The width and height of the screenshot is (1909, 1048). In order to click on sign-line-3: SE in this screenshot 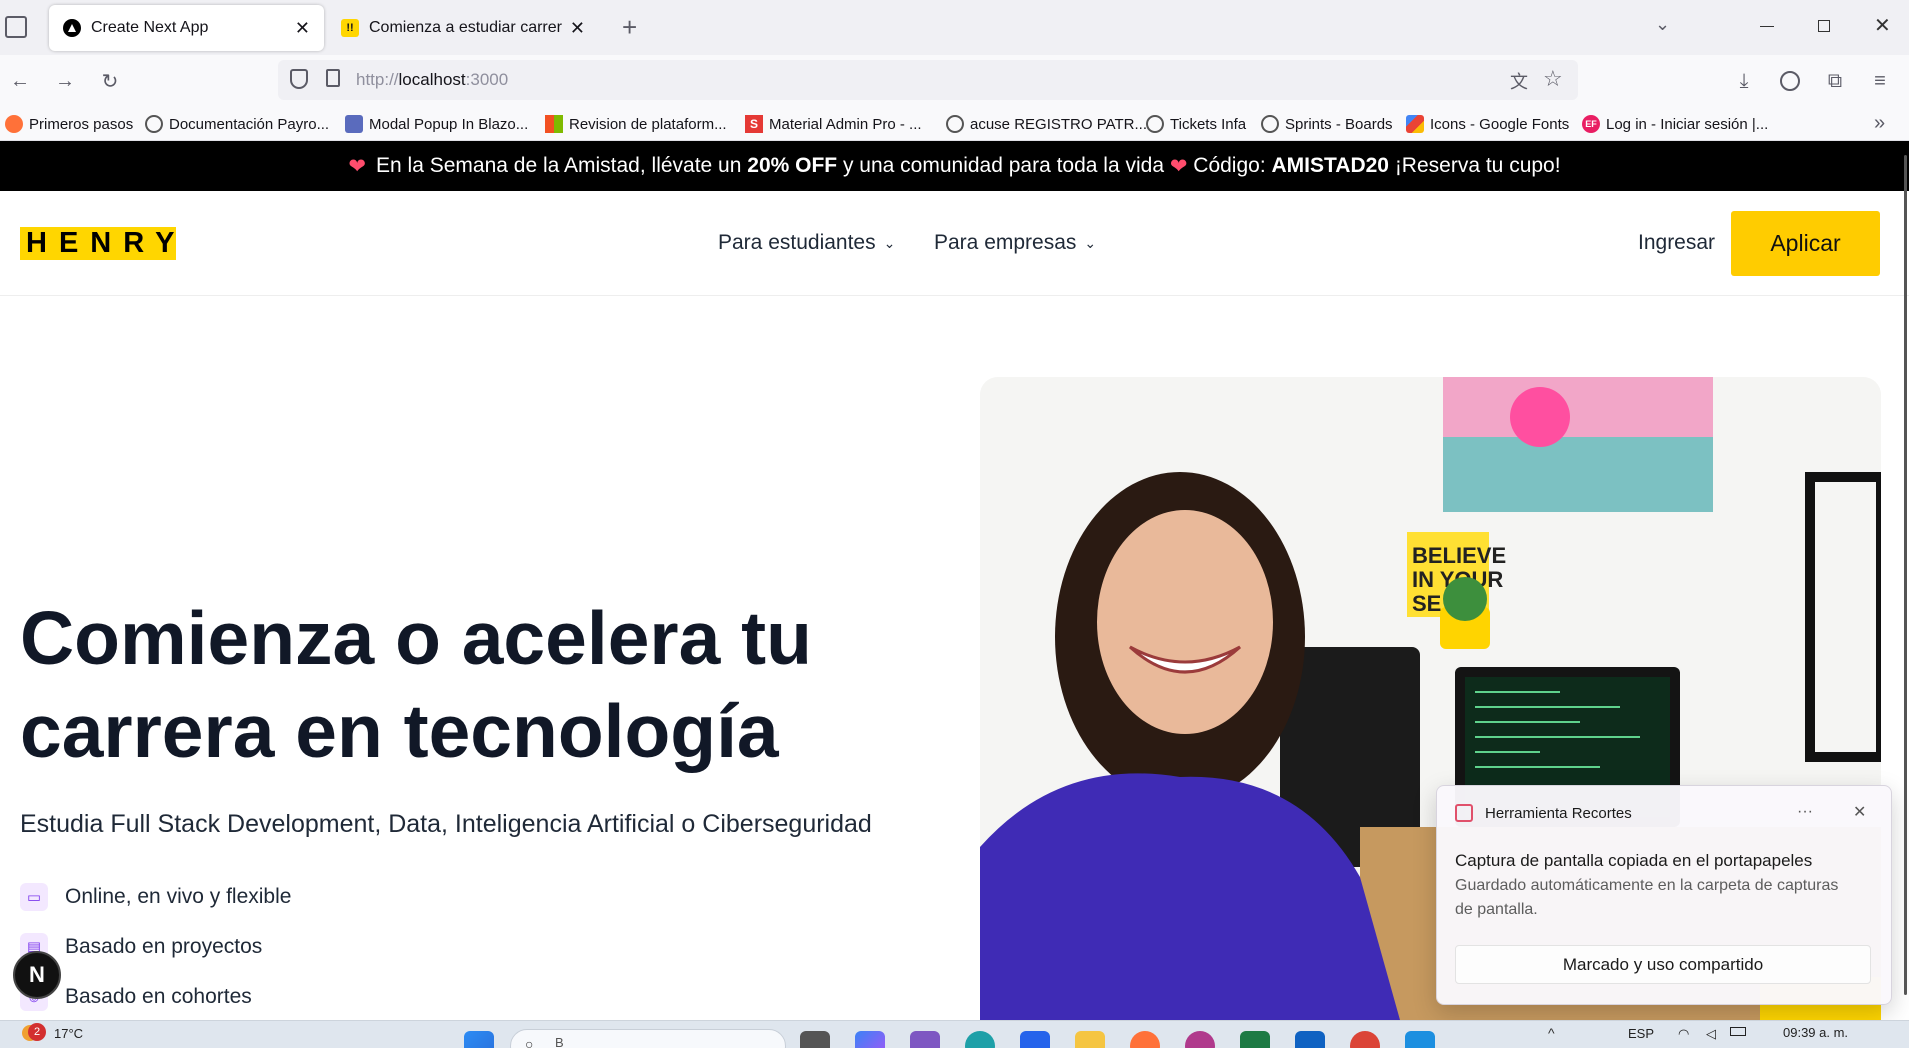, I will do `click(1426, 603)`.